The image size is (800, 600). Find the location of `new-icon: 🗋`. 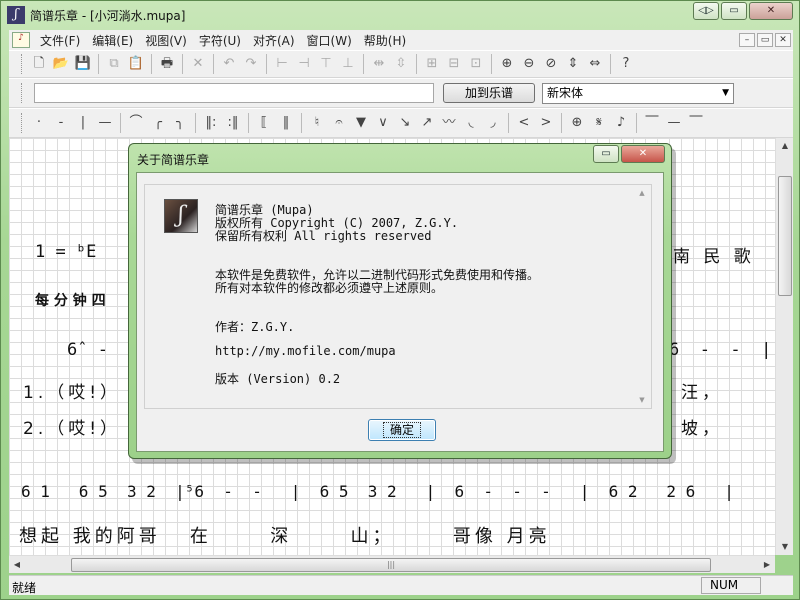

new-icon: 🗋 is located at coordinates (39, 64).